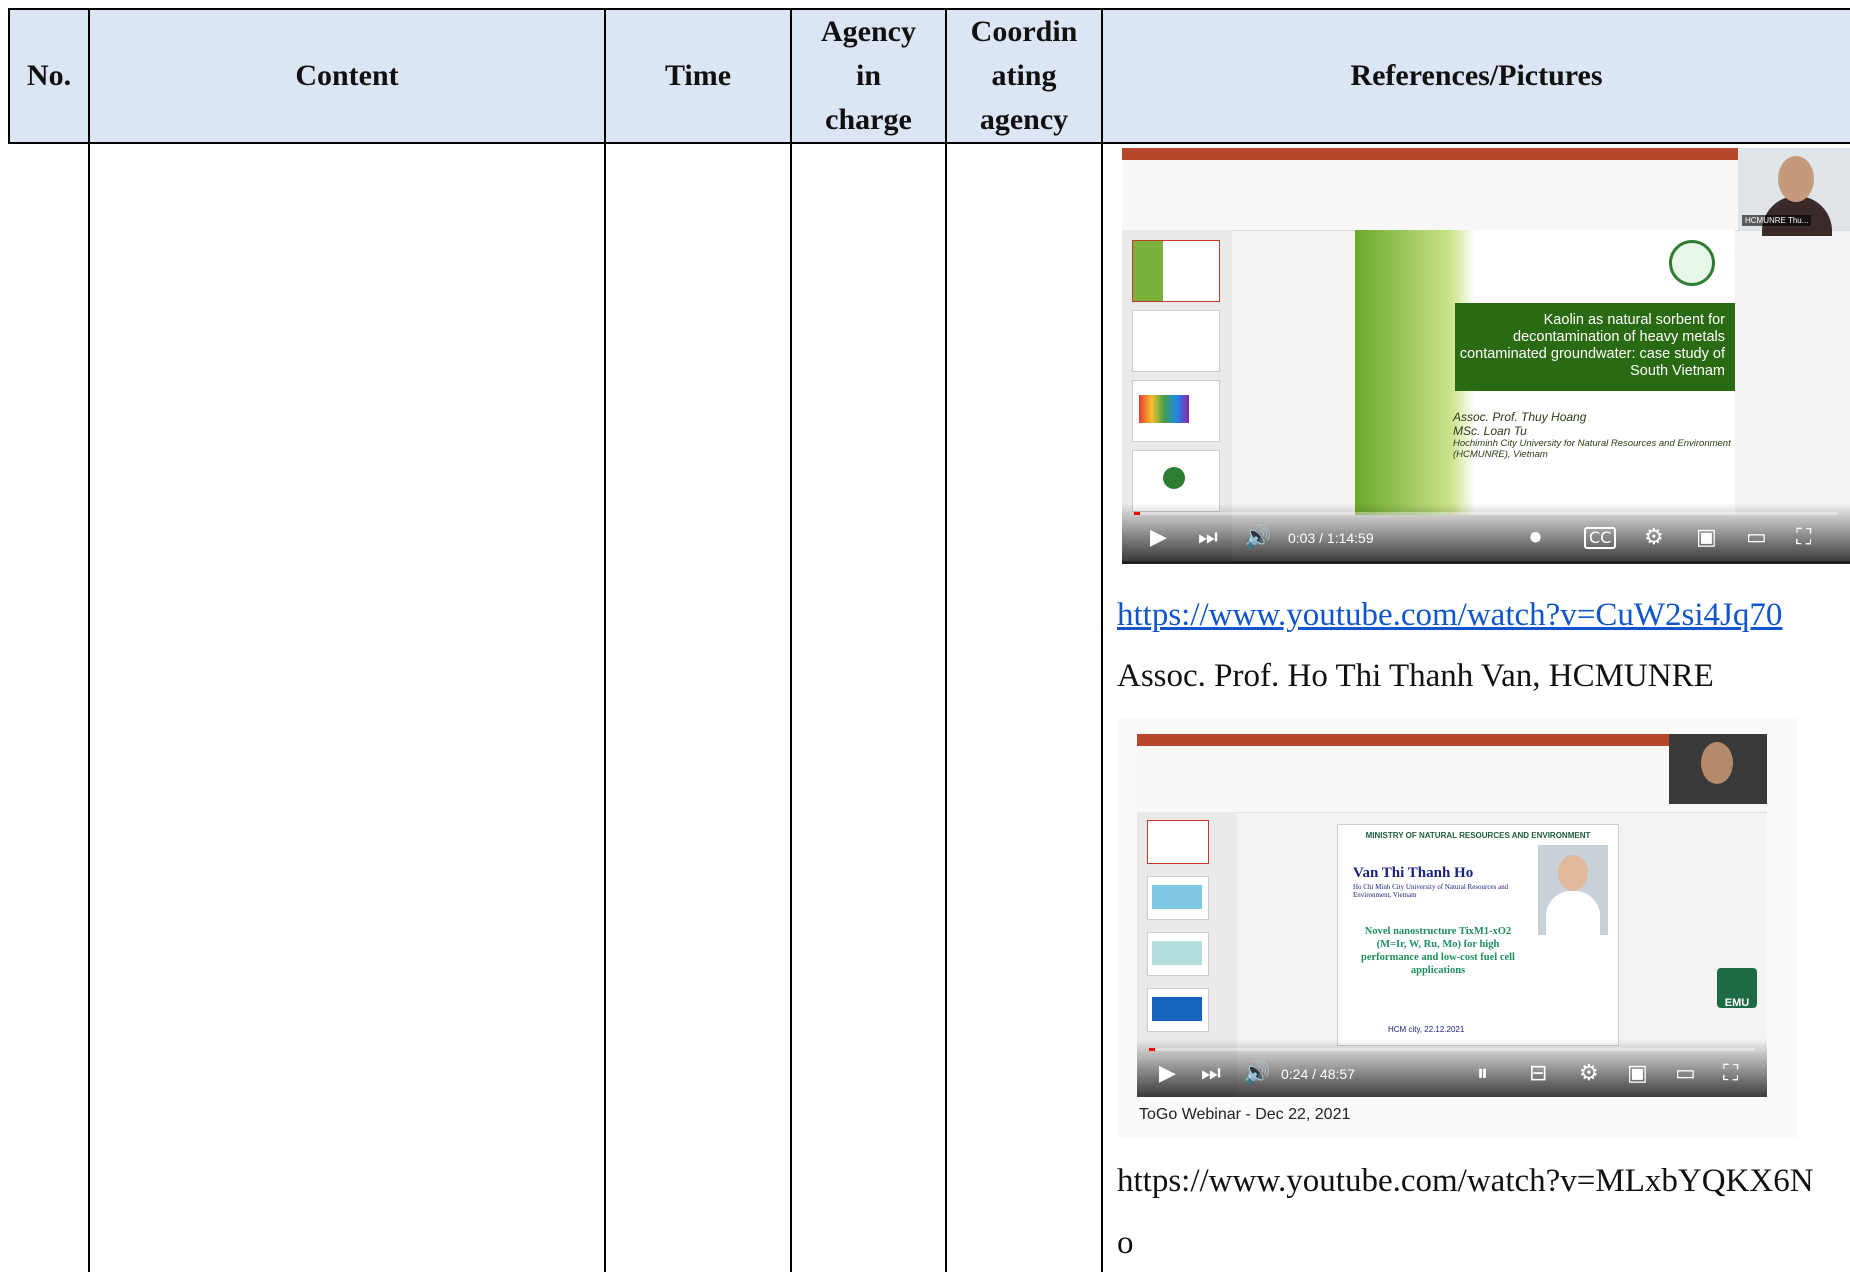  Describe the element at coordinates (1024, 119) in the screenshot. I see `header-coord-line3: agency` at that location.